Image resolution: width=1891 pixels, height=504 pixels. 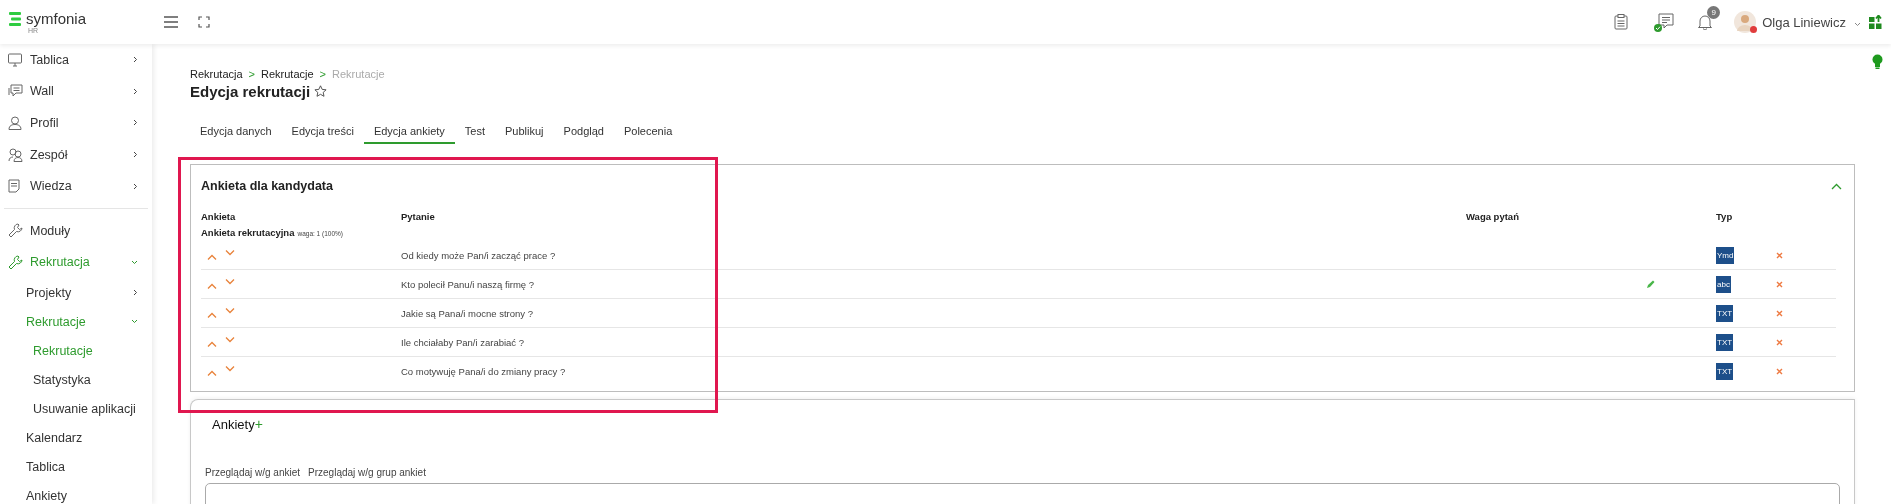 I want to click on card-title: Ankieta dla kandydata, so click(x=267, y=186).